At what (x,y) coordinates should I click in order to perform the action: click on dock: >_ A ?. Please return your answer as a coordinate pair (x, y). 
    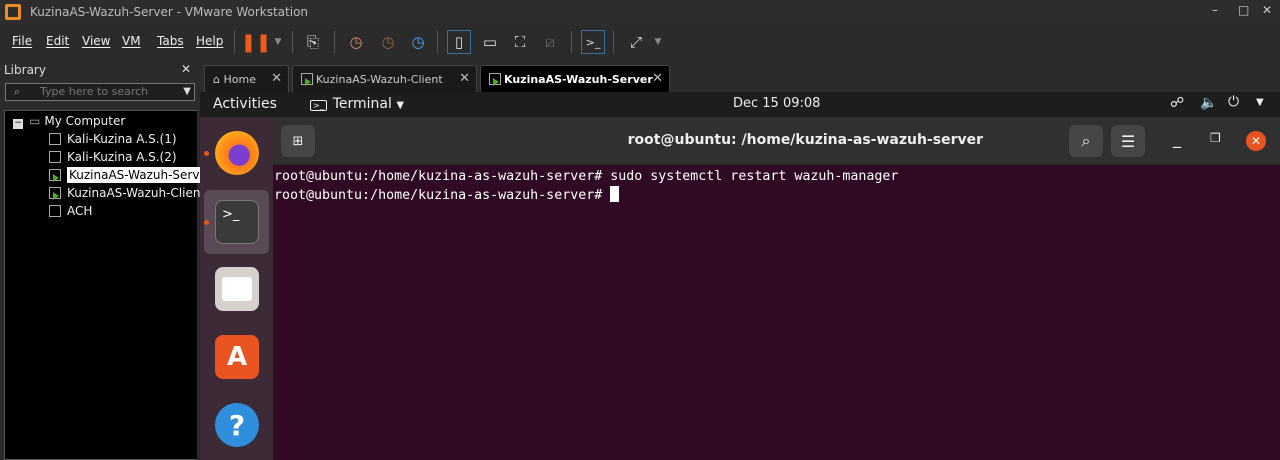
    Looking at the image, I should click on (236, 288).